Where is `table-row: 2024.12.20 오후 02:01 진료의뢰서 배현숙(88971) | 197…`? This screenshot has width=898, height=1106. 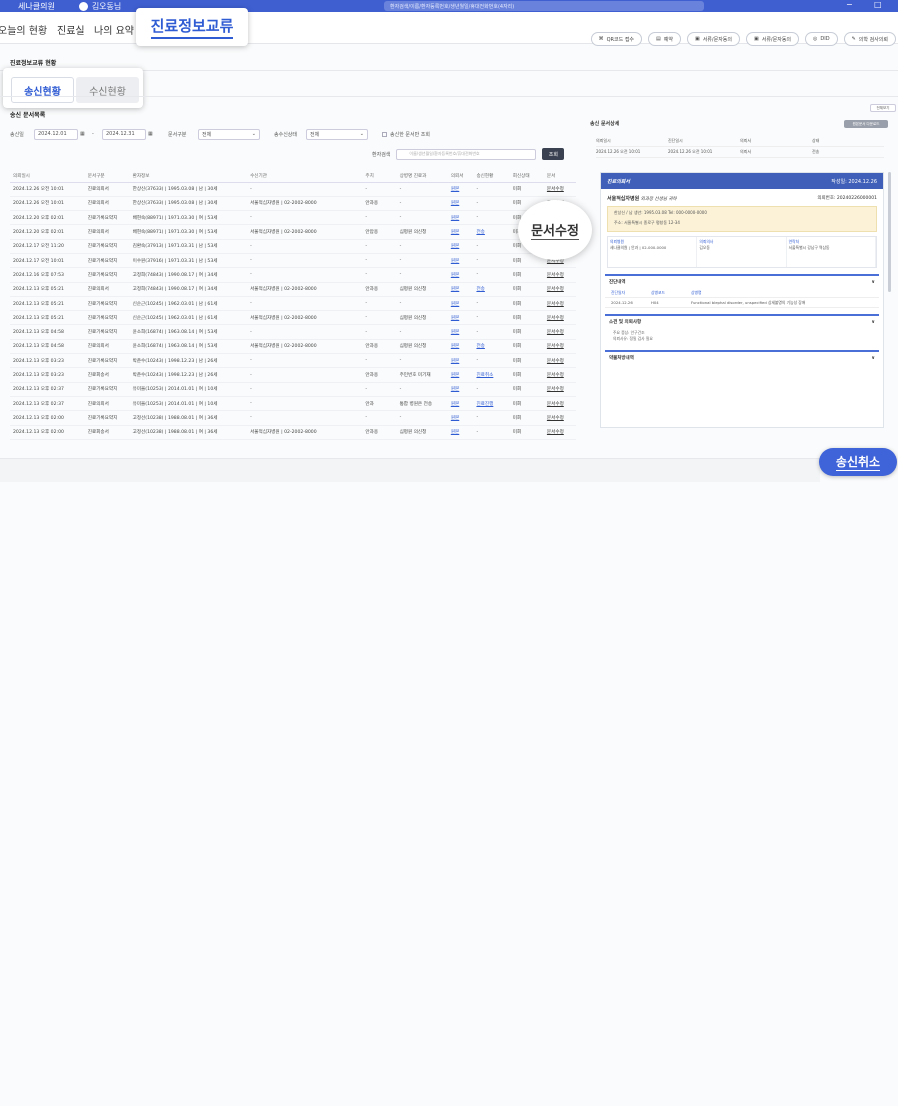 table-row: 2024.12.20 오후 02:01 진료의뢰서 배현숙(88971) | 197… is located at coordinates (293, 232).